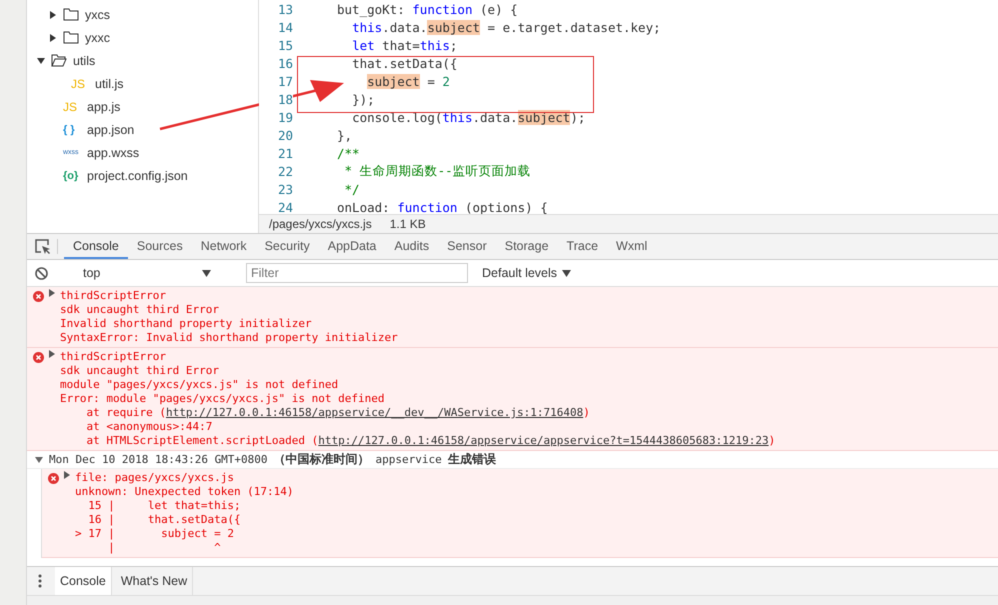 This screenshot has width=998, height=605. What do you see at coordinates (357, 273) in the screenshot?
I see `filter-field: Filter` at bounding box center [357, 273].